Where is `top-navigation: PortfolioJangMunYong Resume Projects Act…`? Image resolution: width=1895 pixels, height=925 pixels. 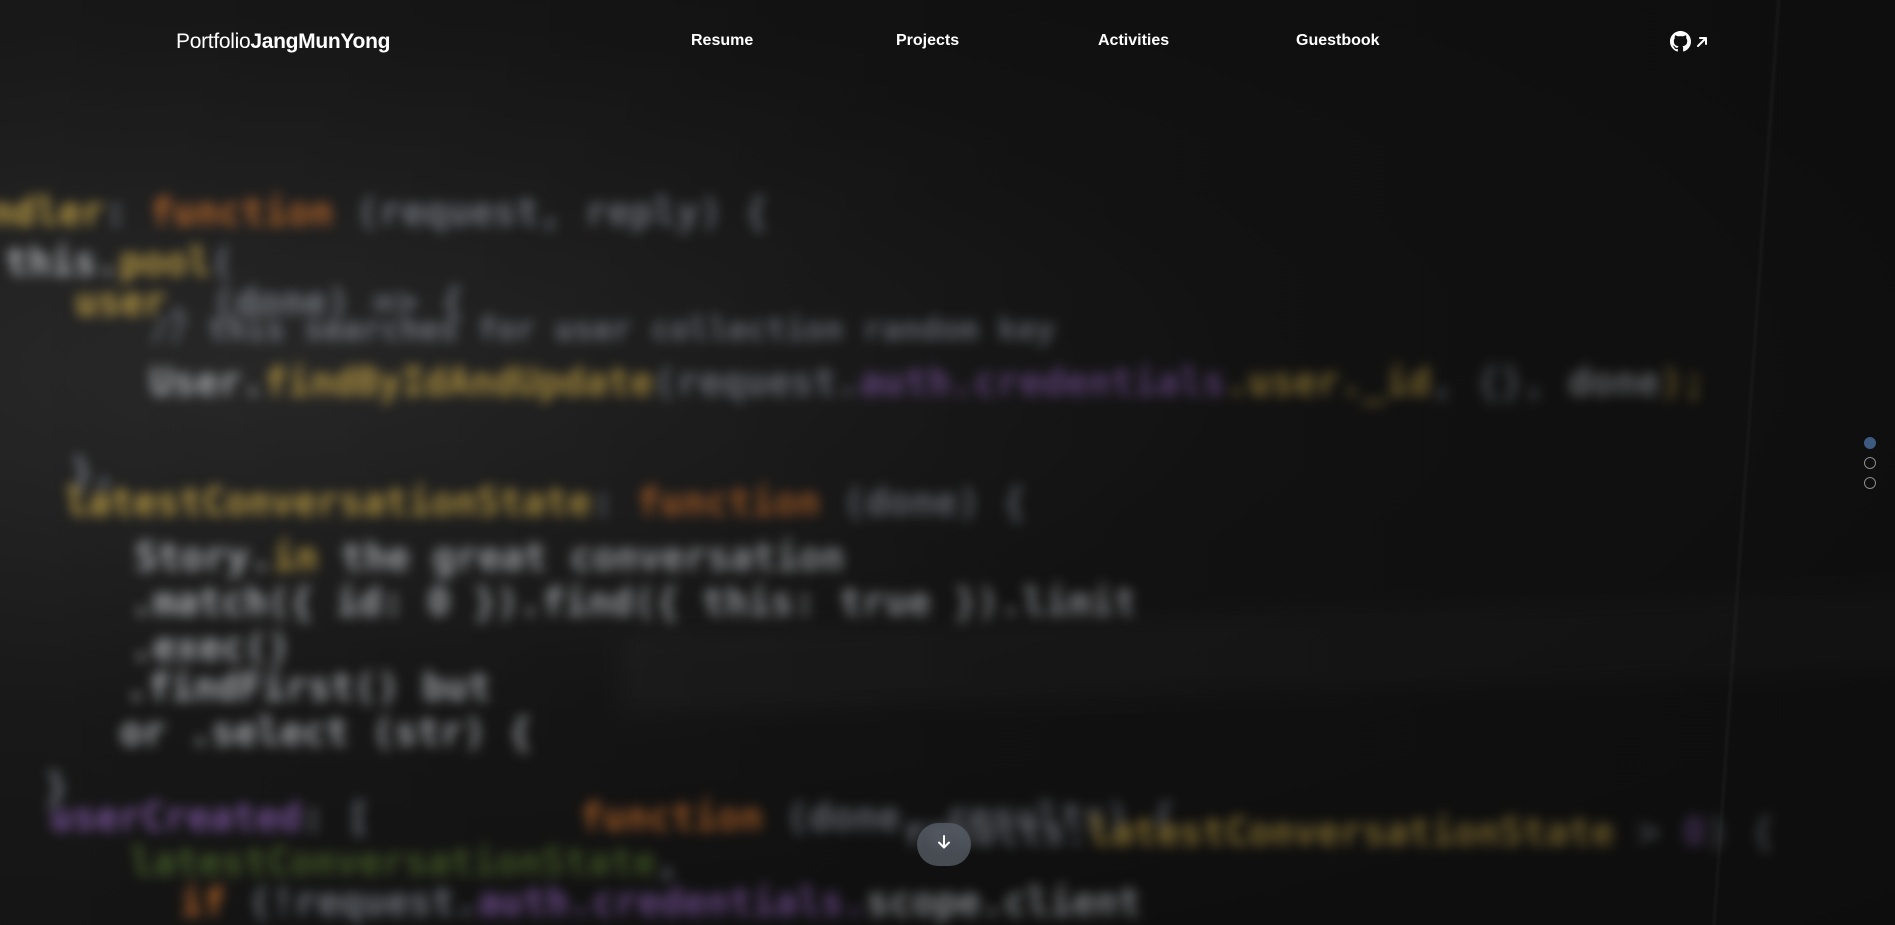
top-navigation: PortfolioJangMunYong Resume Projects Act… is located at coordinates (947, 42).